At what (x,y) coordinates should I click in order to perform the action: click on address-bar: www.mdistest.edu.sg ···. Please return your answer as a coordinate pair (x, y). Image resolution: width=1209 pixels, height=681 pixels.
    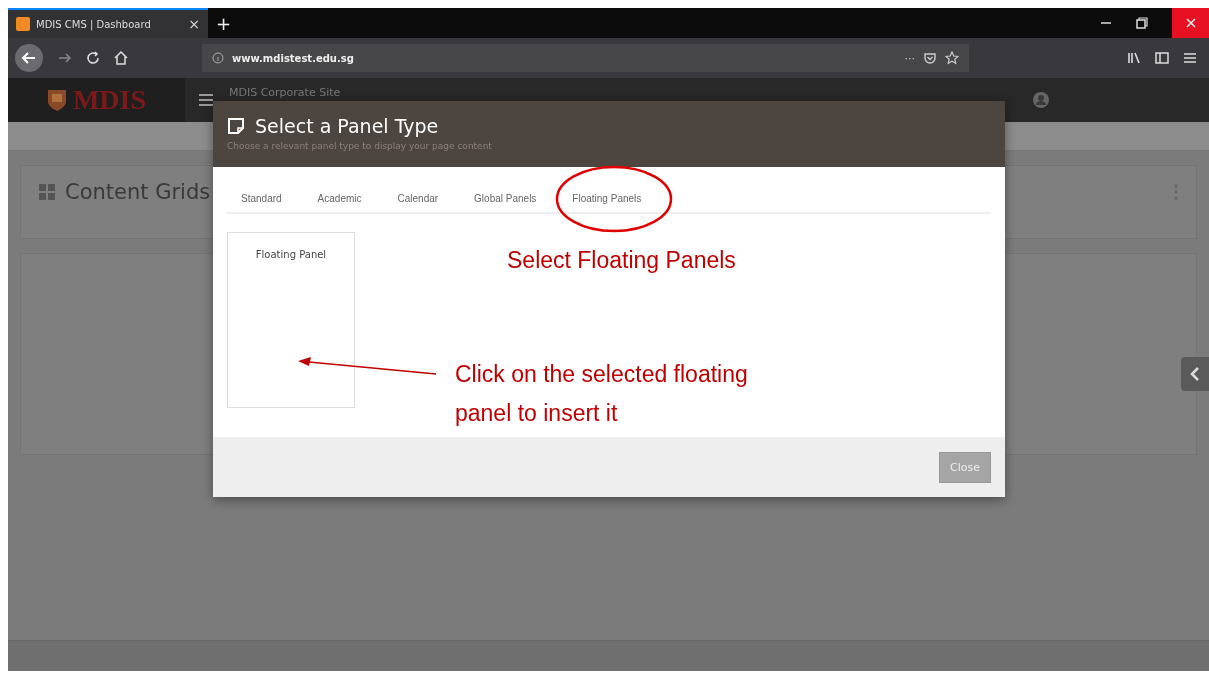
    Looking at the image, I should click on (585, 58).